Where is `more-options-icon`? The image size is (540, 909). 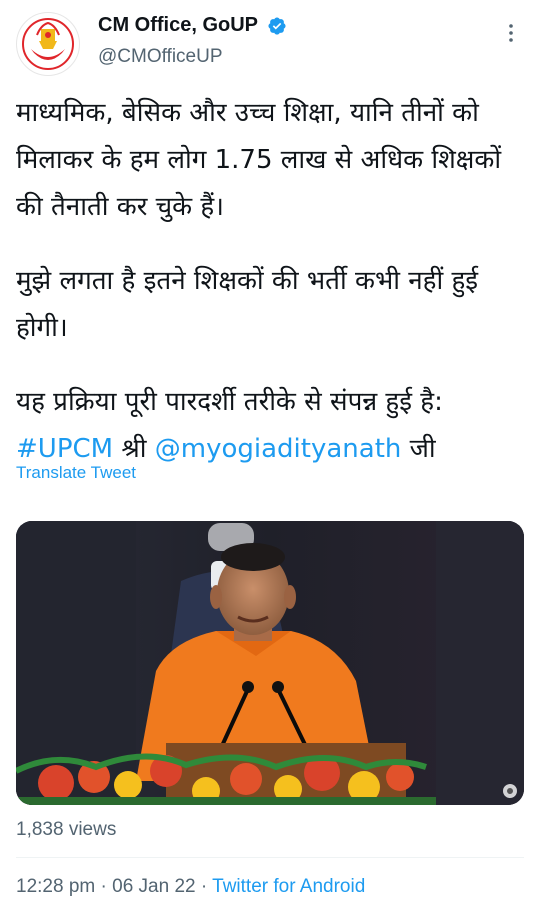 more-options-icon is located at coordinates (511, 33).